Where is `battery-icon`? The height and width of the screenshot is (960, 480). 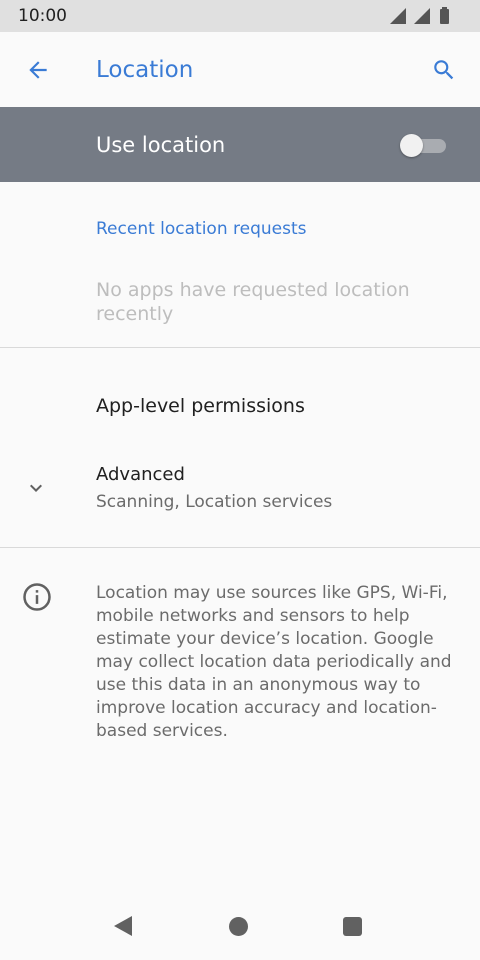
battery-icon is located at coordinates (444, 16).